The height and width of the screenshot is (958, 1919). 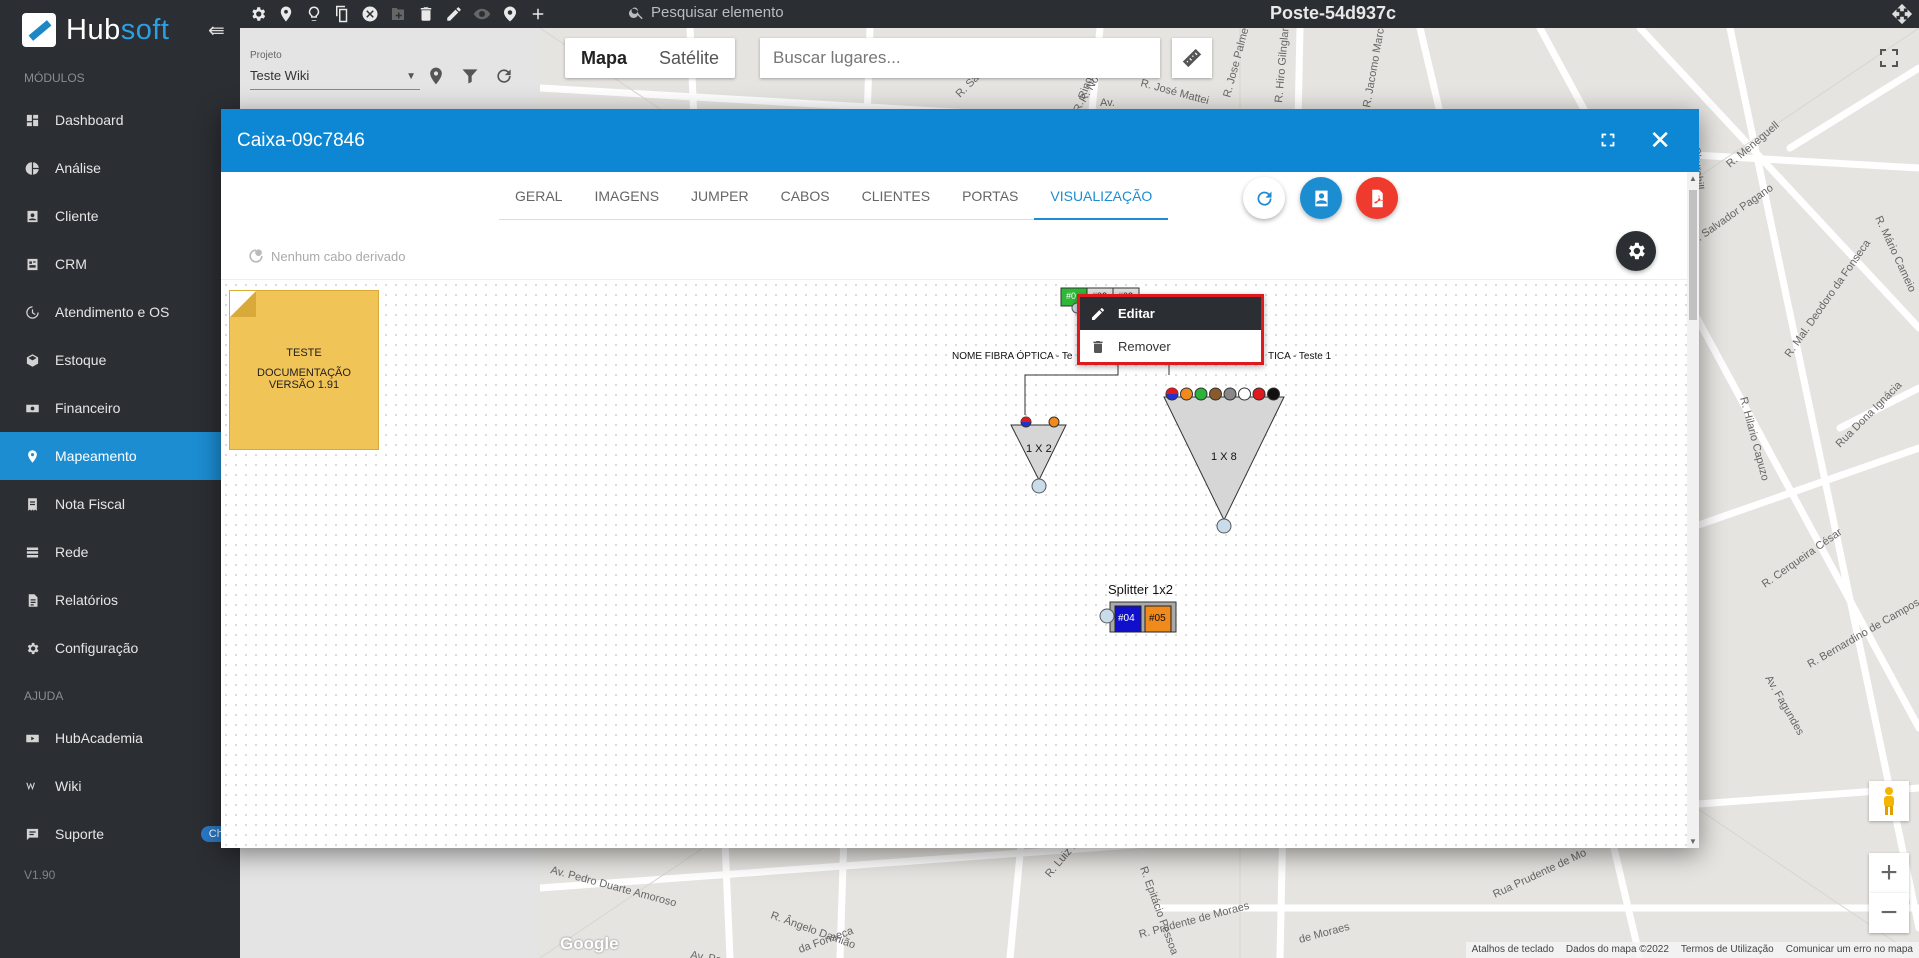 What do you see at coordinates (1539, 874) in the screenshot?
I see `svg-text: Rua Prudente de Mo` at bounding box center [1539, 874].